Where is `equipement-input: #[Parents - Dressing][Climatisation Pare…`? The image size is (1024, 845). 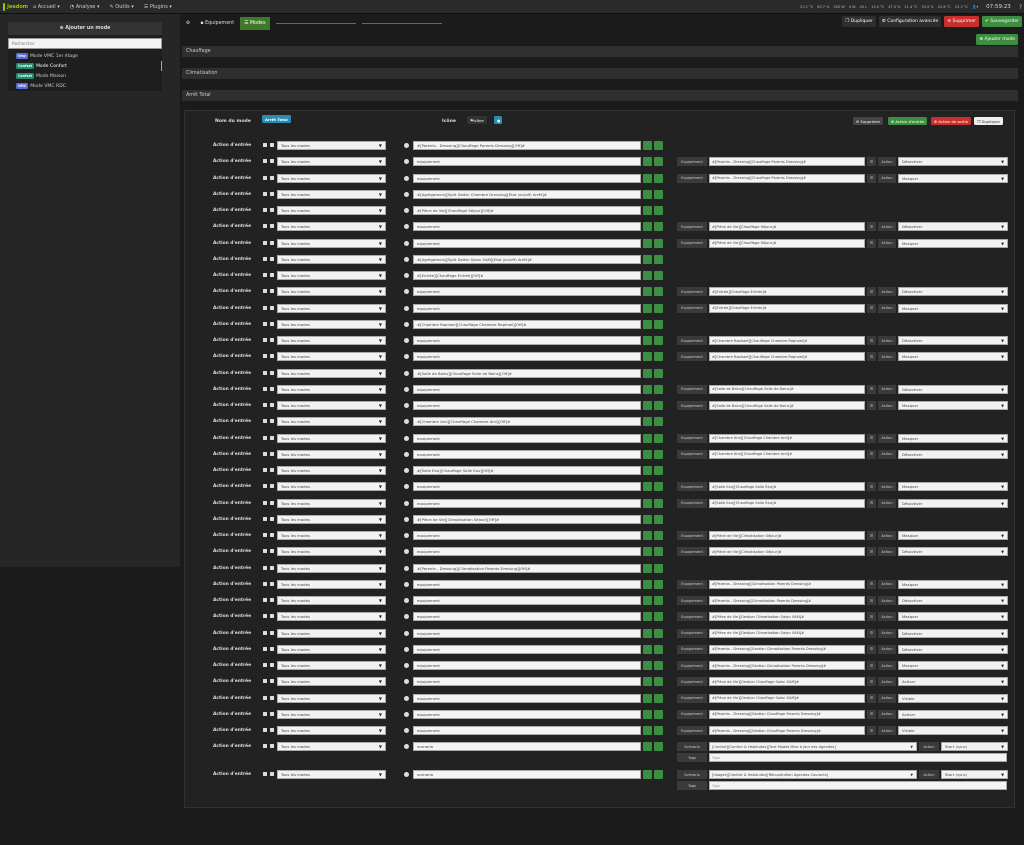 equipement-input: #[Parents - Dressing][Climatisation Pare… is located at coordinates (787, 584).